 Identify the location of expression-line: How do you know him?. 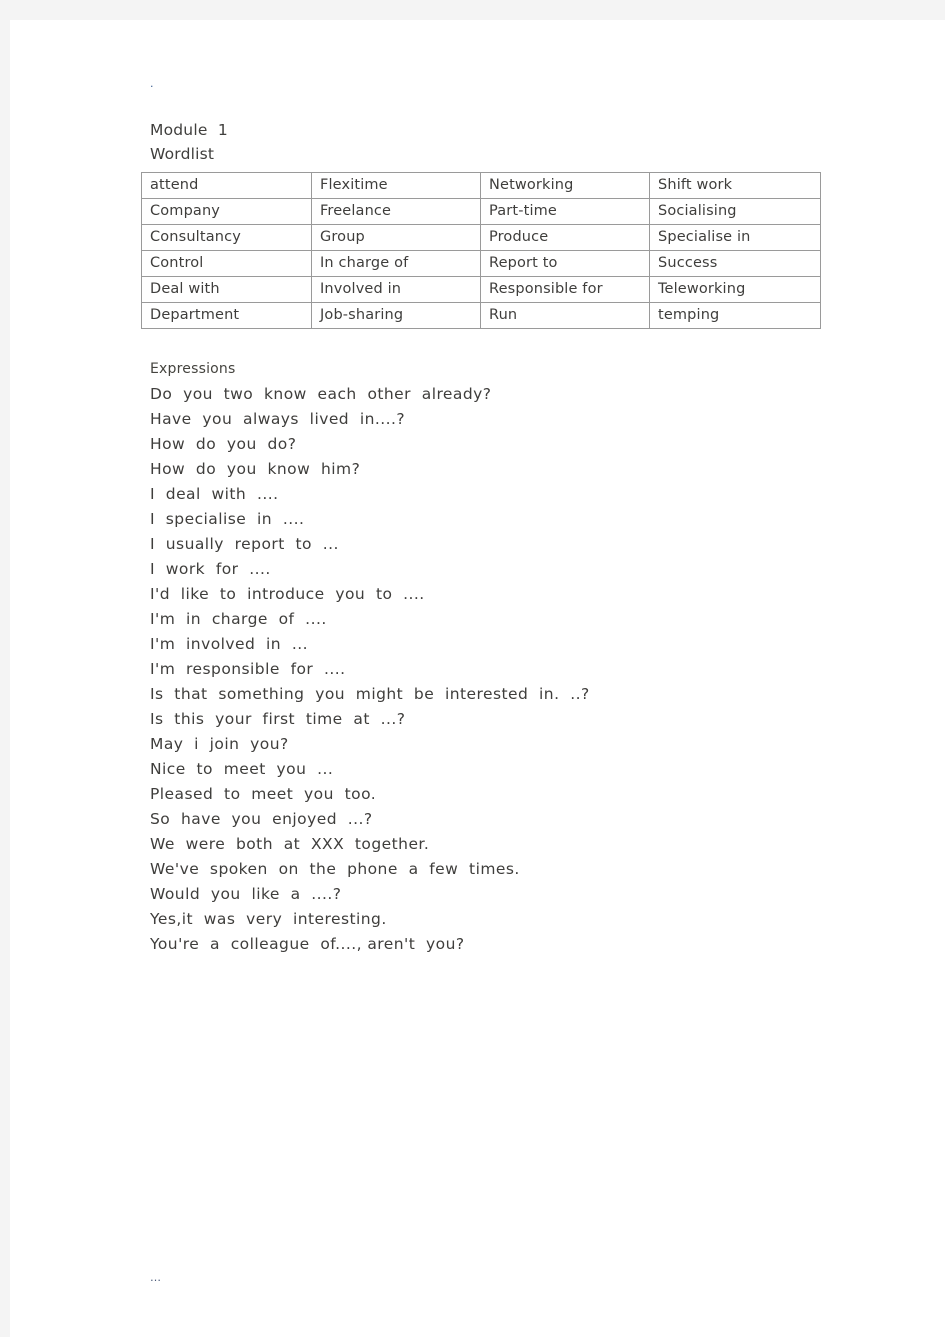
(255, 469).